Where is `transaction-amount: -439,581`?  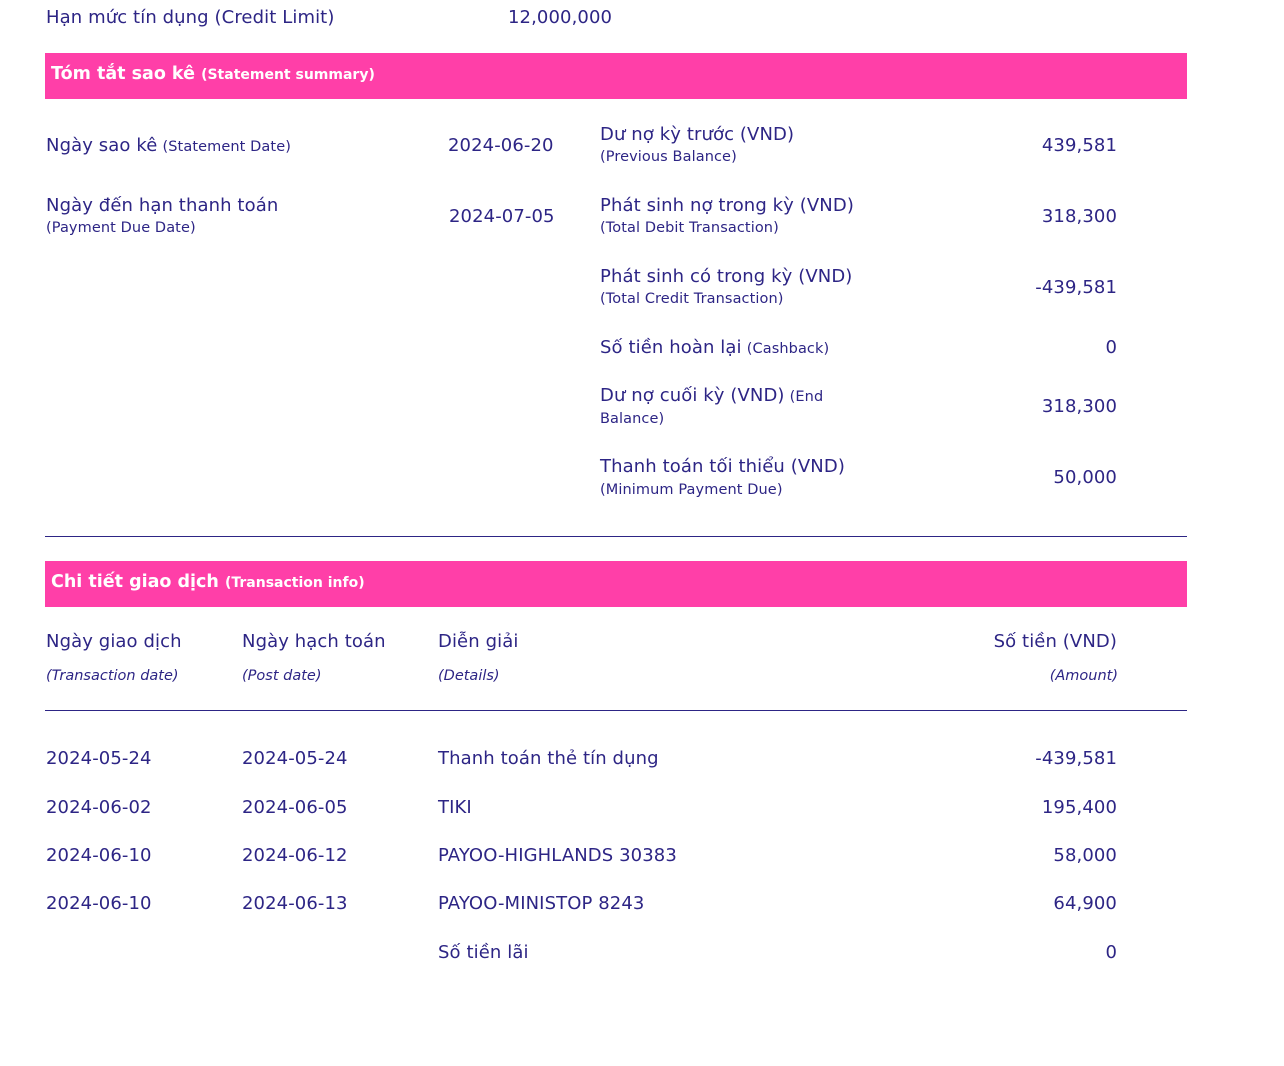
transaction-amount: -439,581 is located at coordinates (1076, 758).